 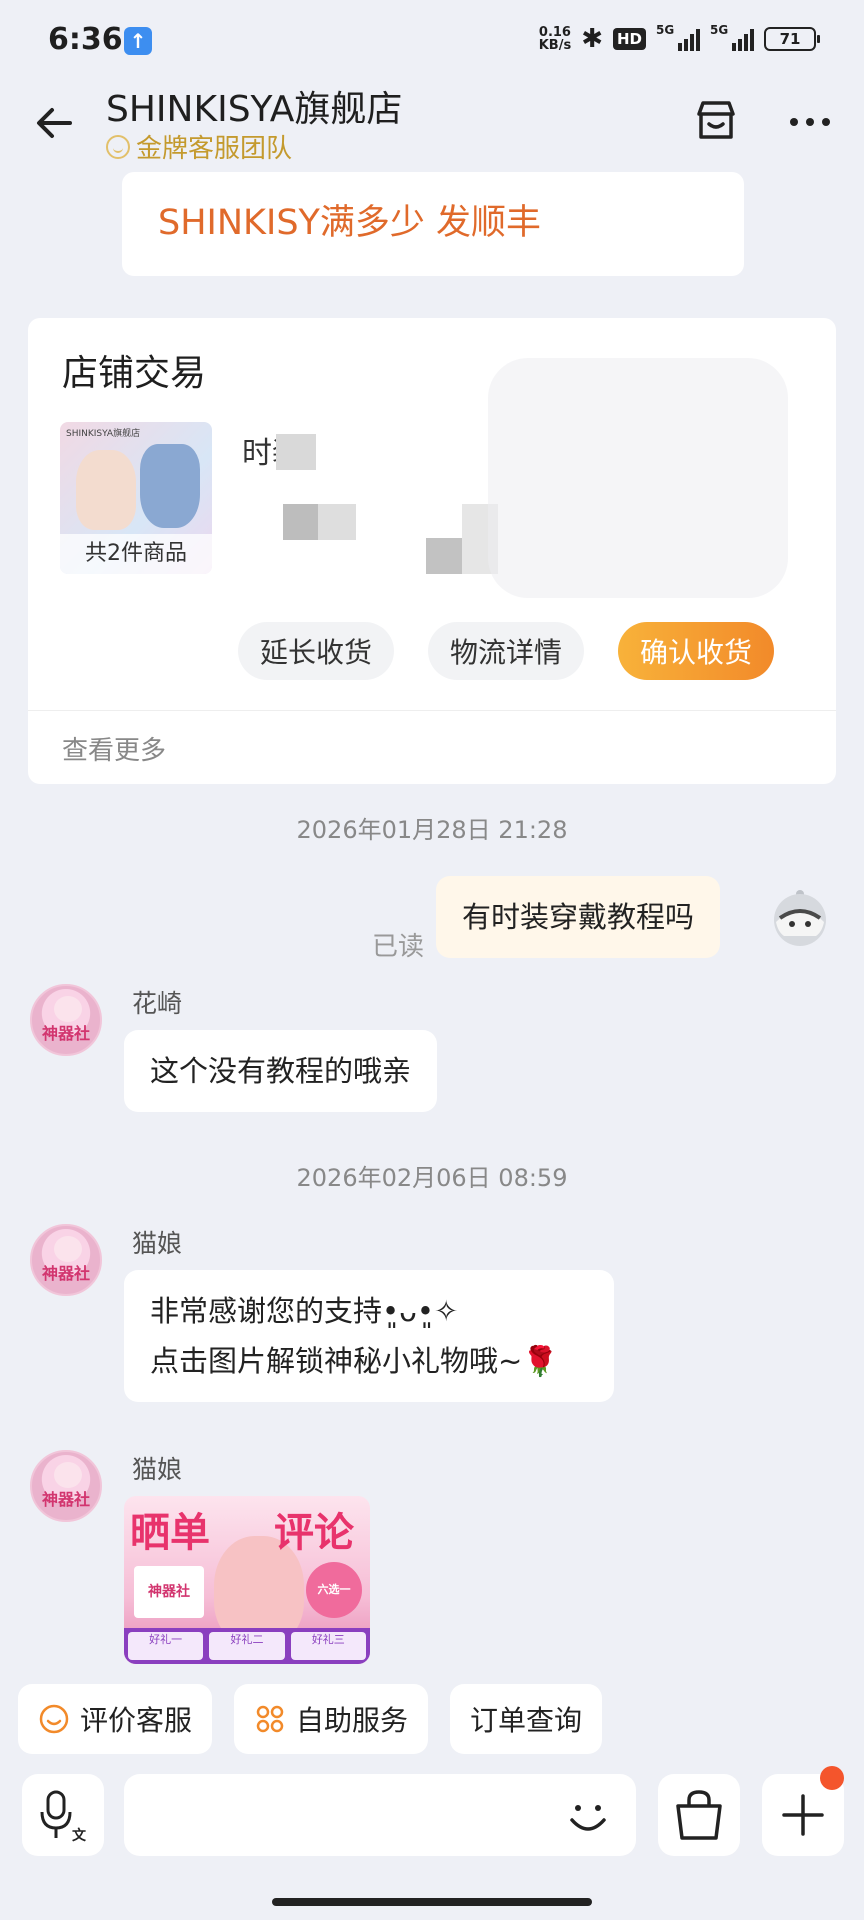 What do you see at coordinates (157, 1003) in the screenshot?
I see `sender-name: 花崎` at bounding box center [157, 1003].